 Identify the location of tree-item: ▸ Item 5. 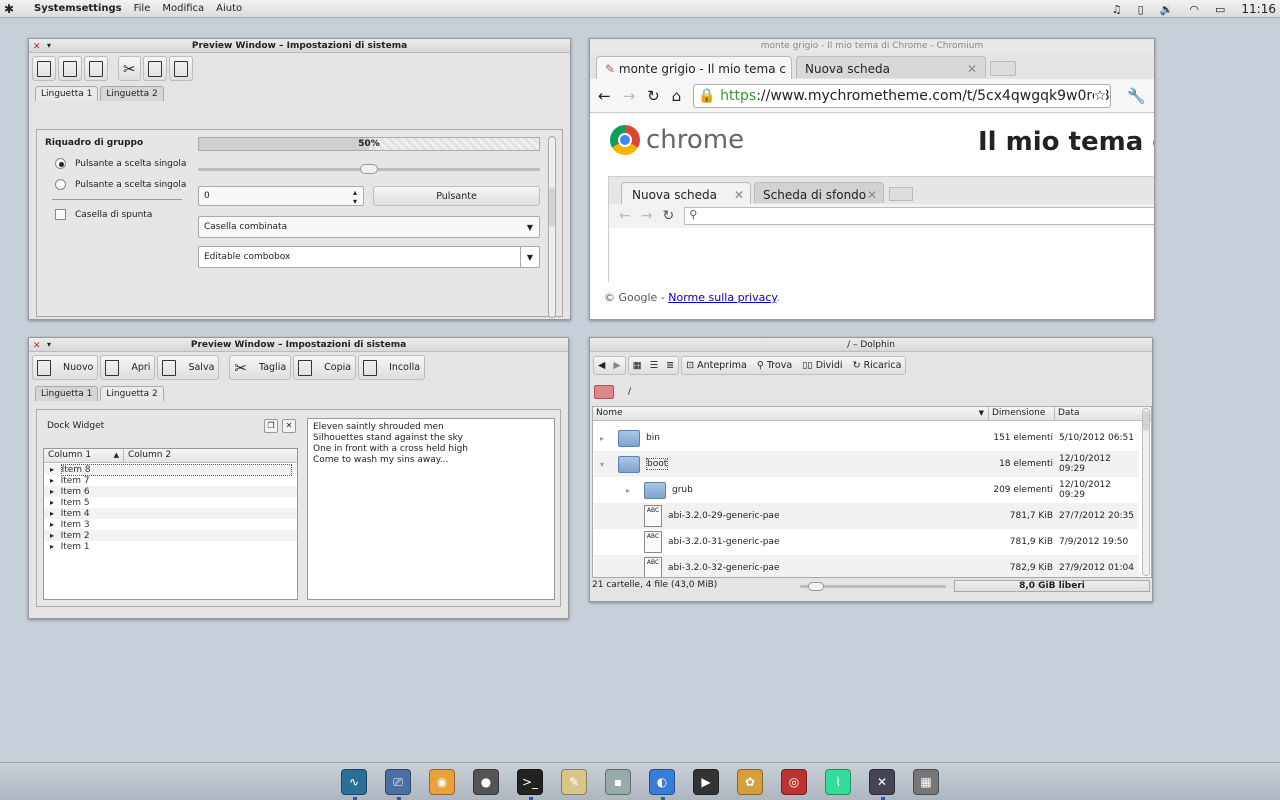
(170, 502).